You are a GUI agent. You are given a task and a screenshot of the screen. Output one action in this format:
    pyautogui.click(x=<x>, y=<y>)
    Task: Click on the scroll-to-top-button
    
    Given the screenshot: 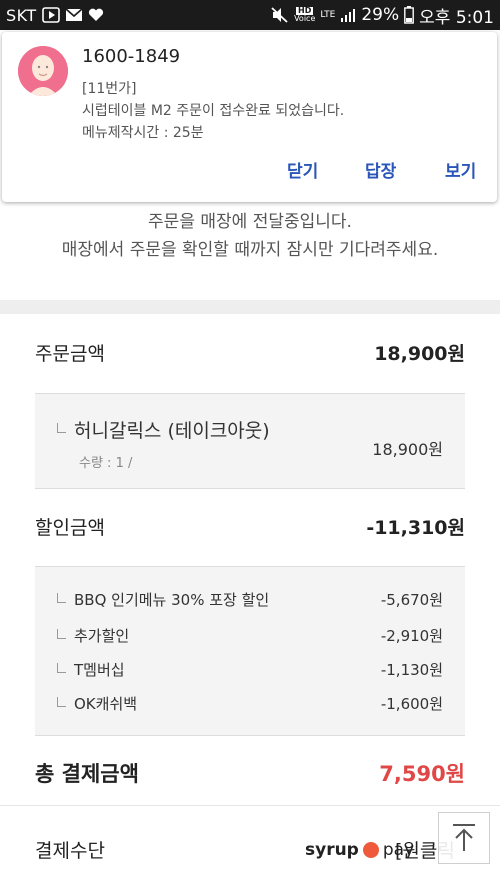 What is the action you would take?
    pyautogui.click(x=464, y=838)
    